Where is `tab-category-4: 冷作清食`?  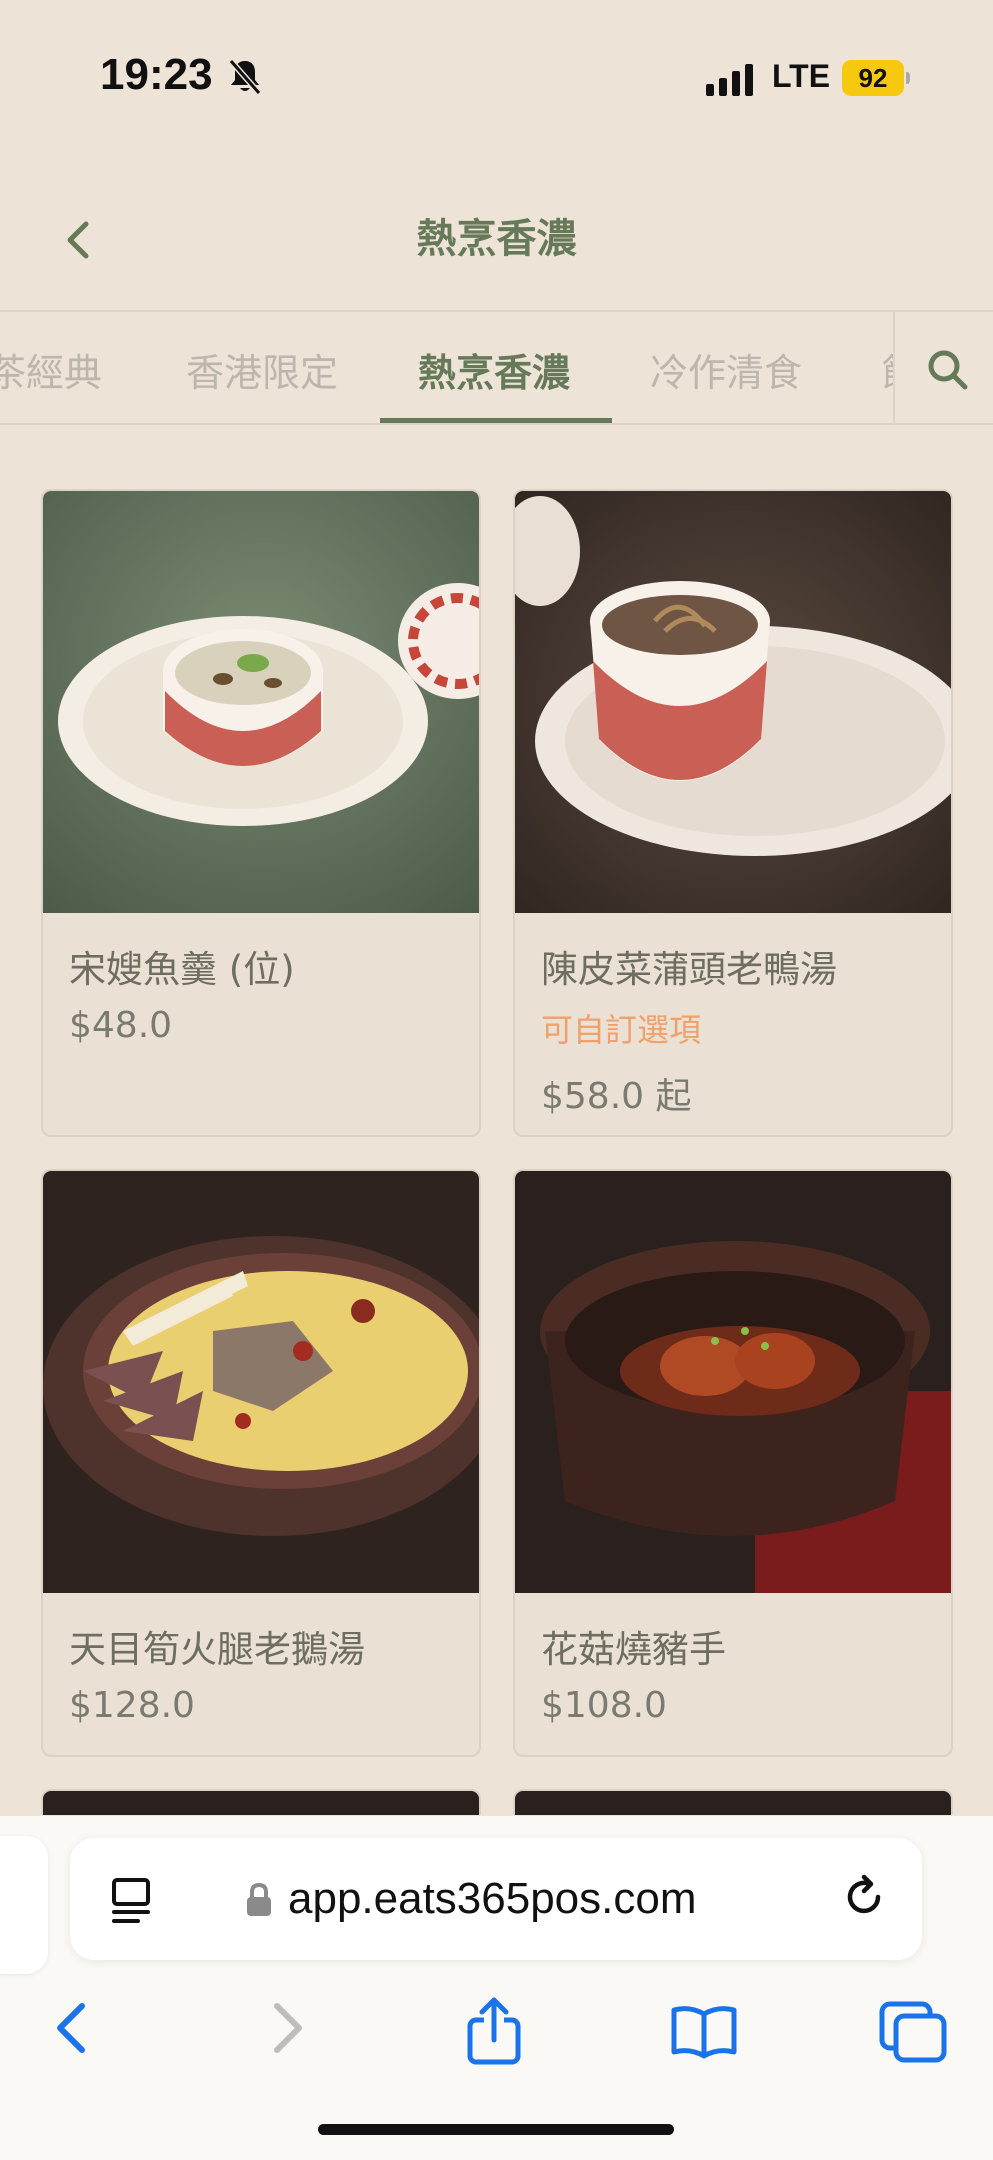
tab-category-4: 冷作清食 is located at coordinates (726, 369).